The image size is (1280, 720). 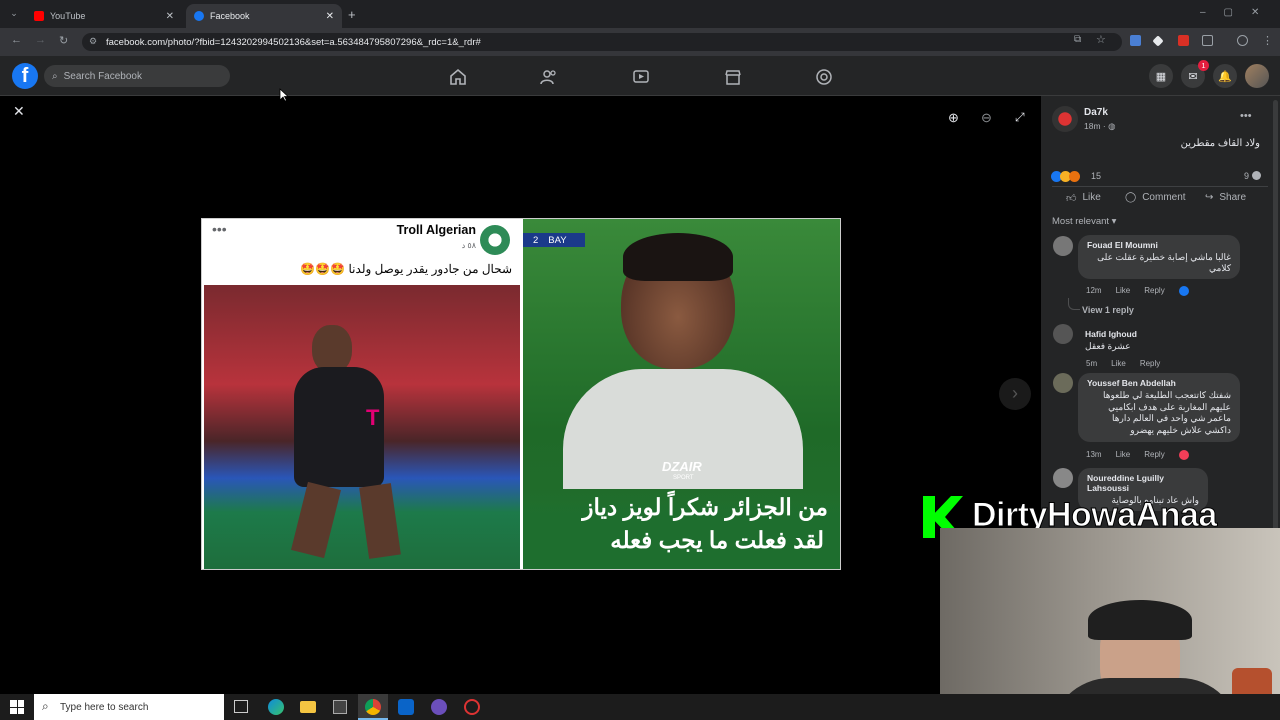 I want to click on gaming-icon, so click(x=824, y=77).